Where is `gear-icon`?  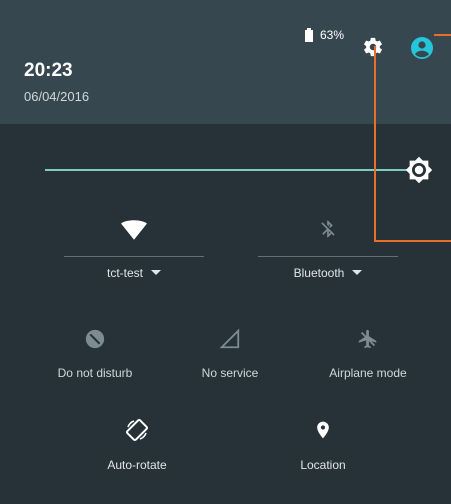 gear-icon is located at coordinates (373, 47).